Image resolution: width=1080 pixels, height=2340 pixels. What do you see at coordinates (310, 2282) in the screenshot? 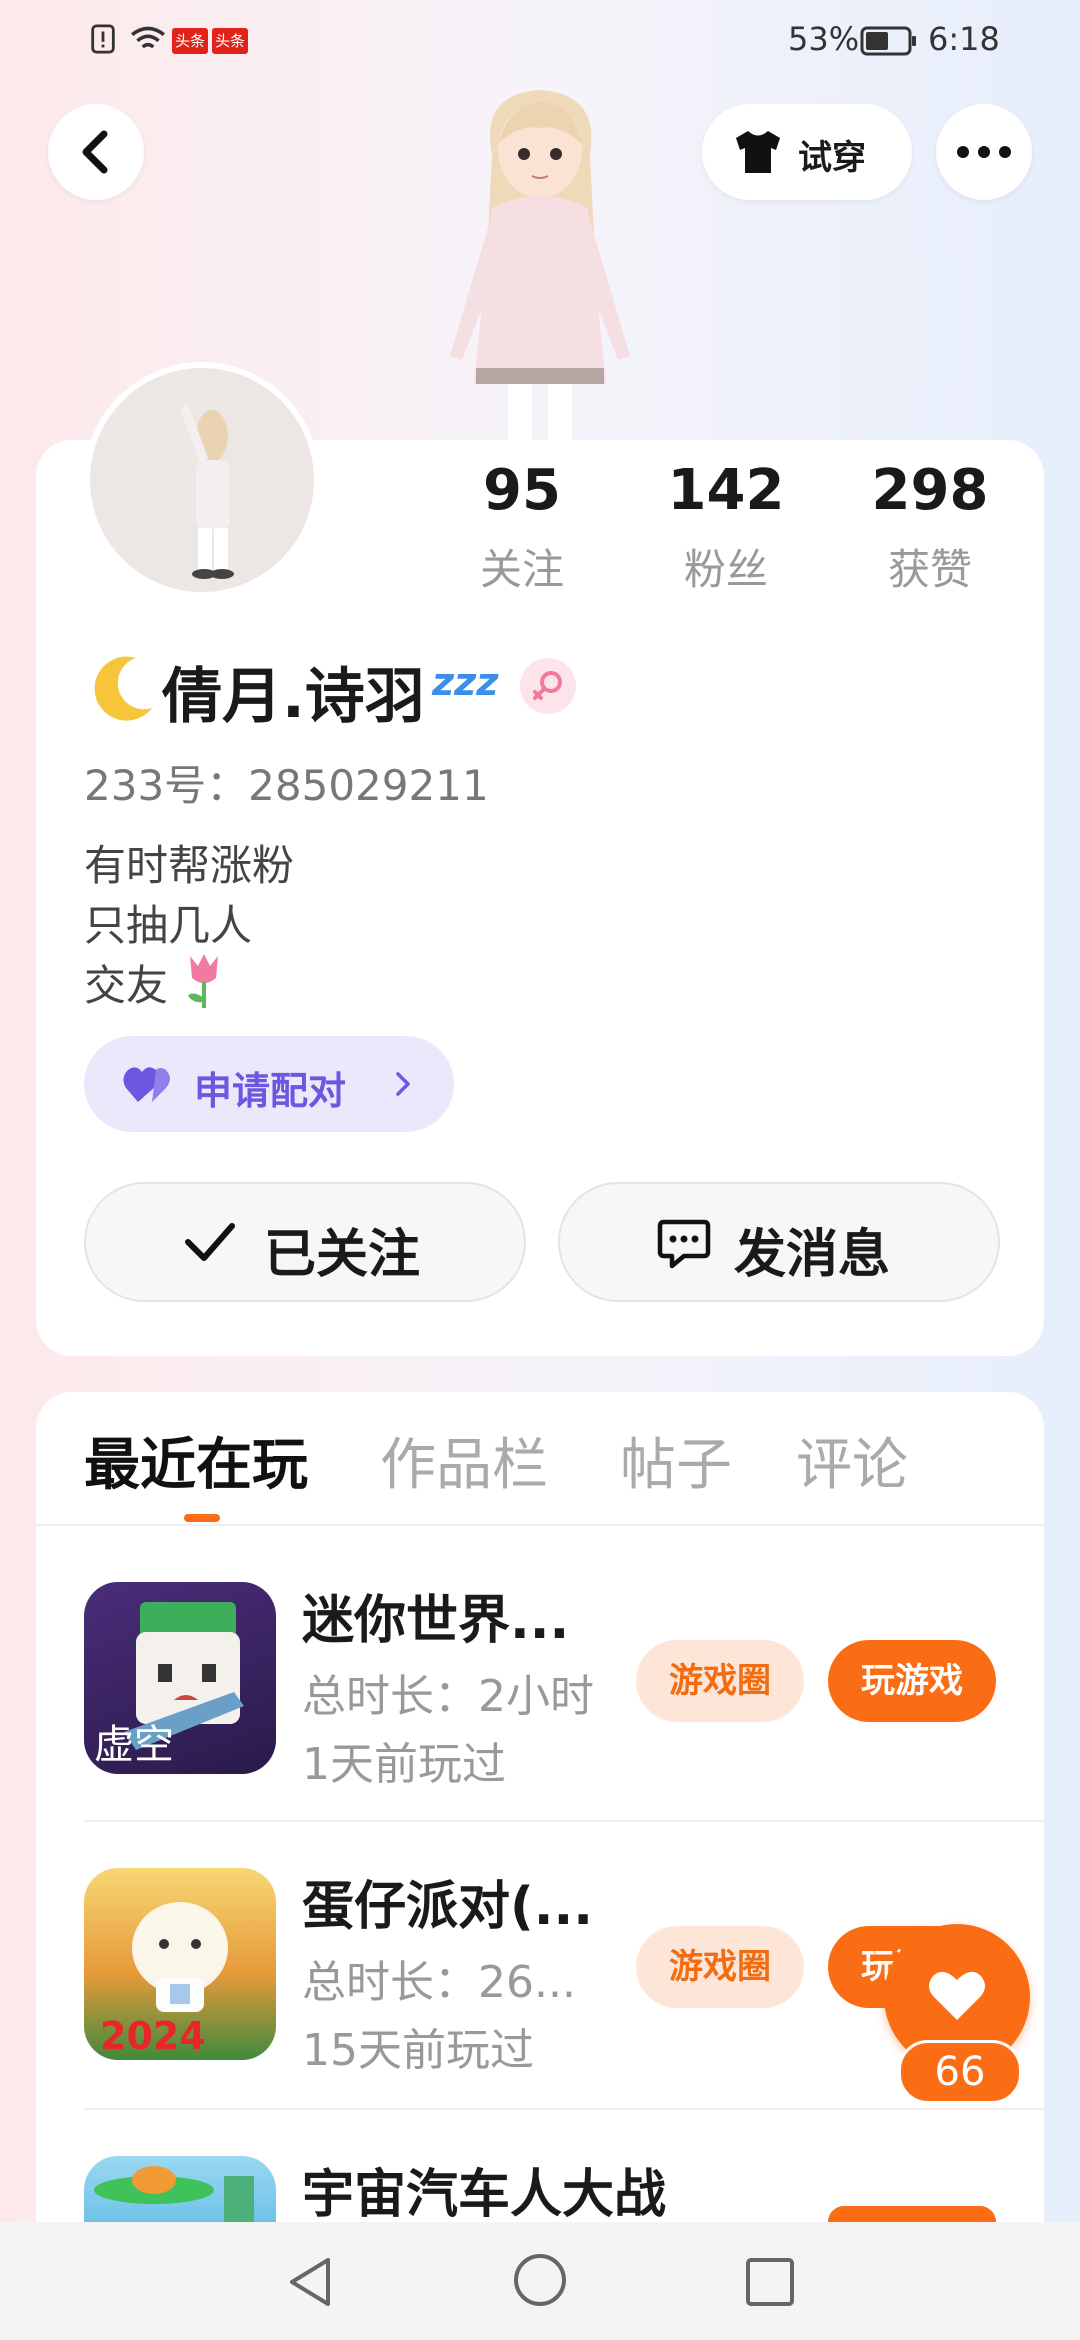
I see `nav-back-icon` at bounding box center [310, 2282].